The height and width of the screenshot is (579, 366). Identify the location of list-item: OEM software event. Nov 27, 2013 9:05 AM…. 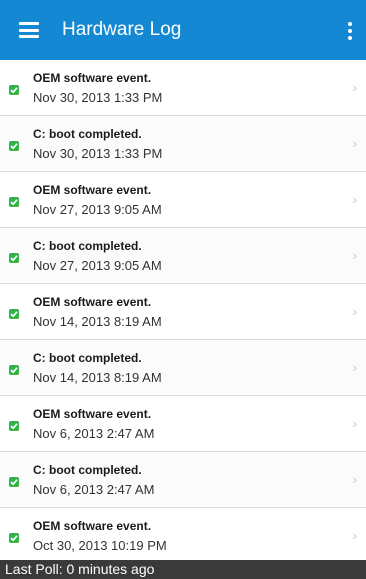
(183, 200).